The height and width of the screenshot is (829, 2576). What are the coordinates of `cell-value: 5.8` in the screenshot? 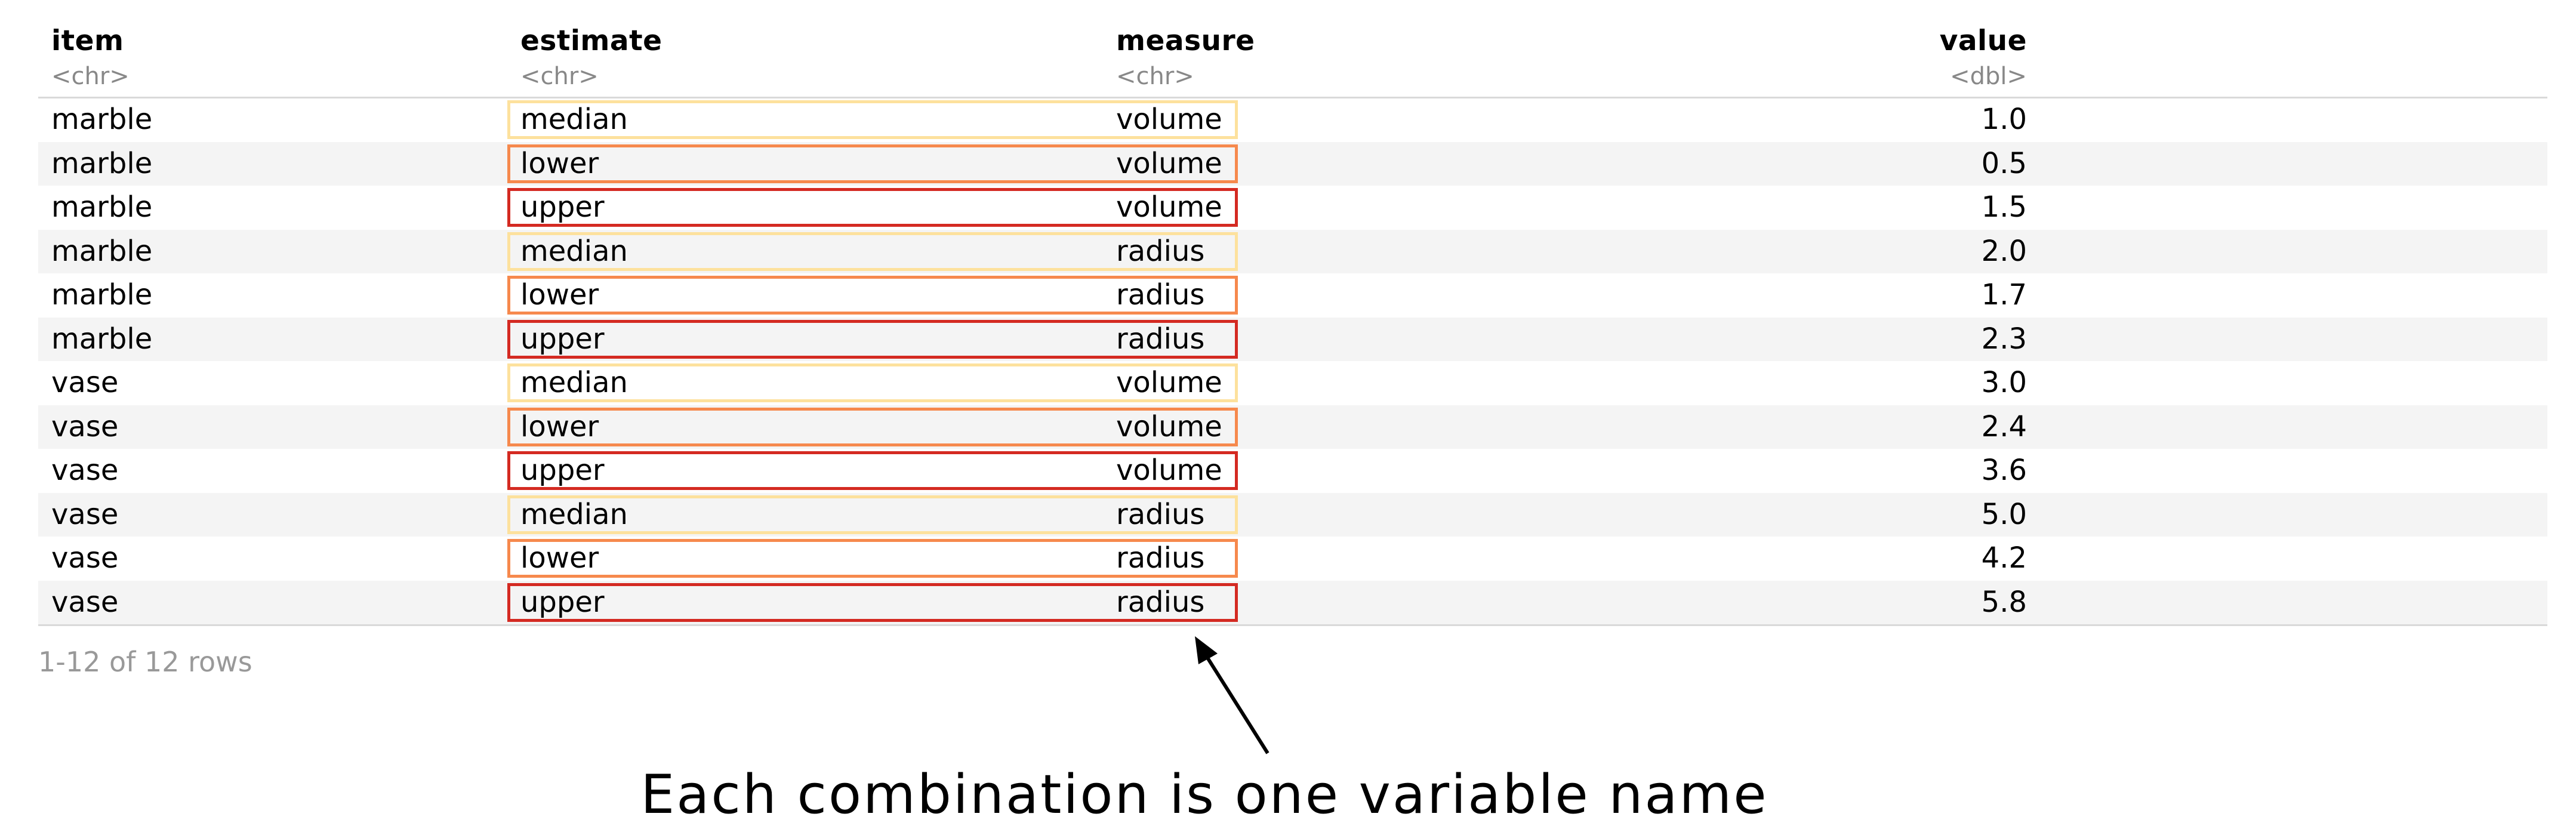 It's located at (2004, 602).